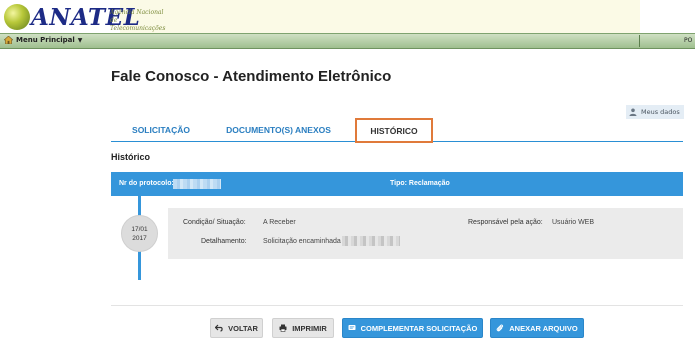 The width and height of the screenshot is (695, 359). I want to click on menu-separator, so click(639, 41).